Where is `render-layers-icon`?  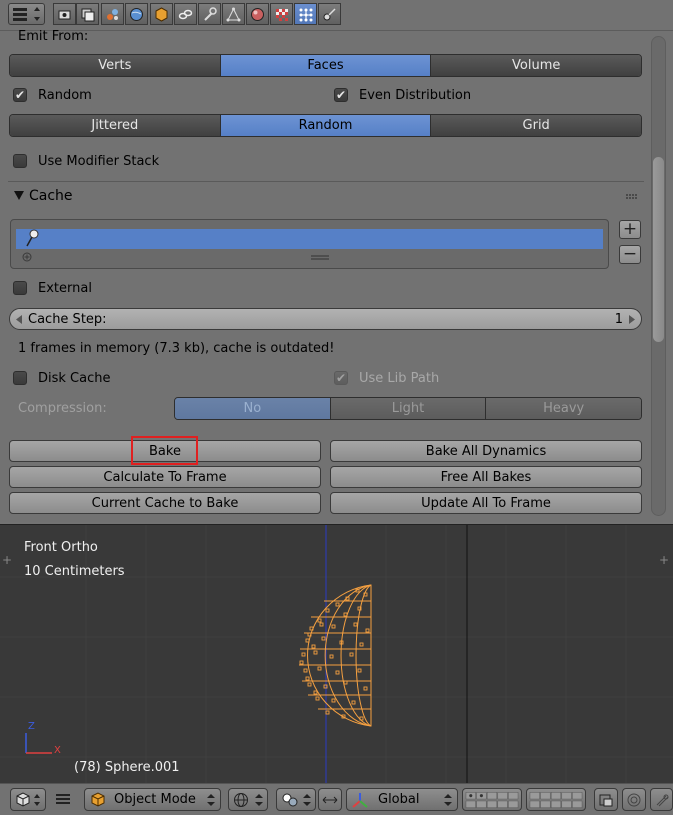 render-layers-icon is located at coordinates (88, 14).